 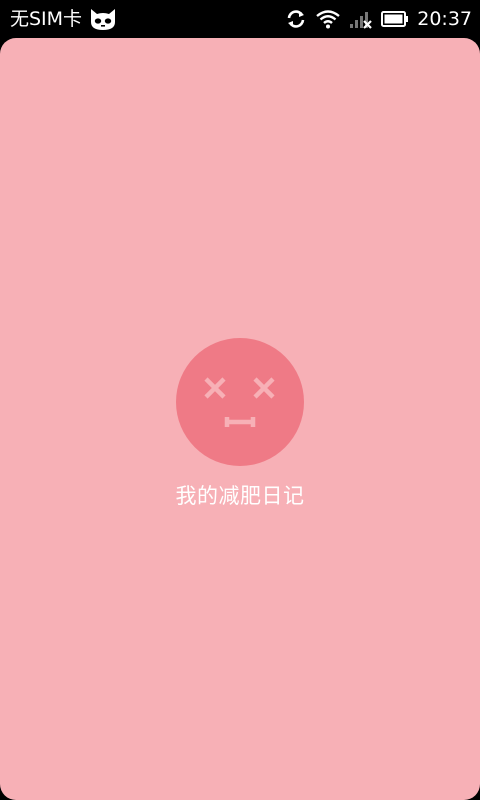 I want to click on app-title: 我的减肥日记, so click(x=240, y=496).